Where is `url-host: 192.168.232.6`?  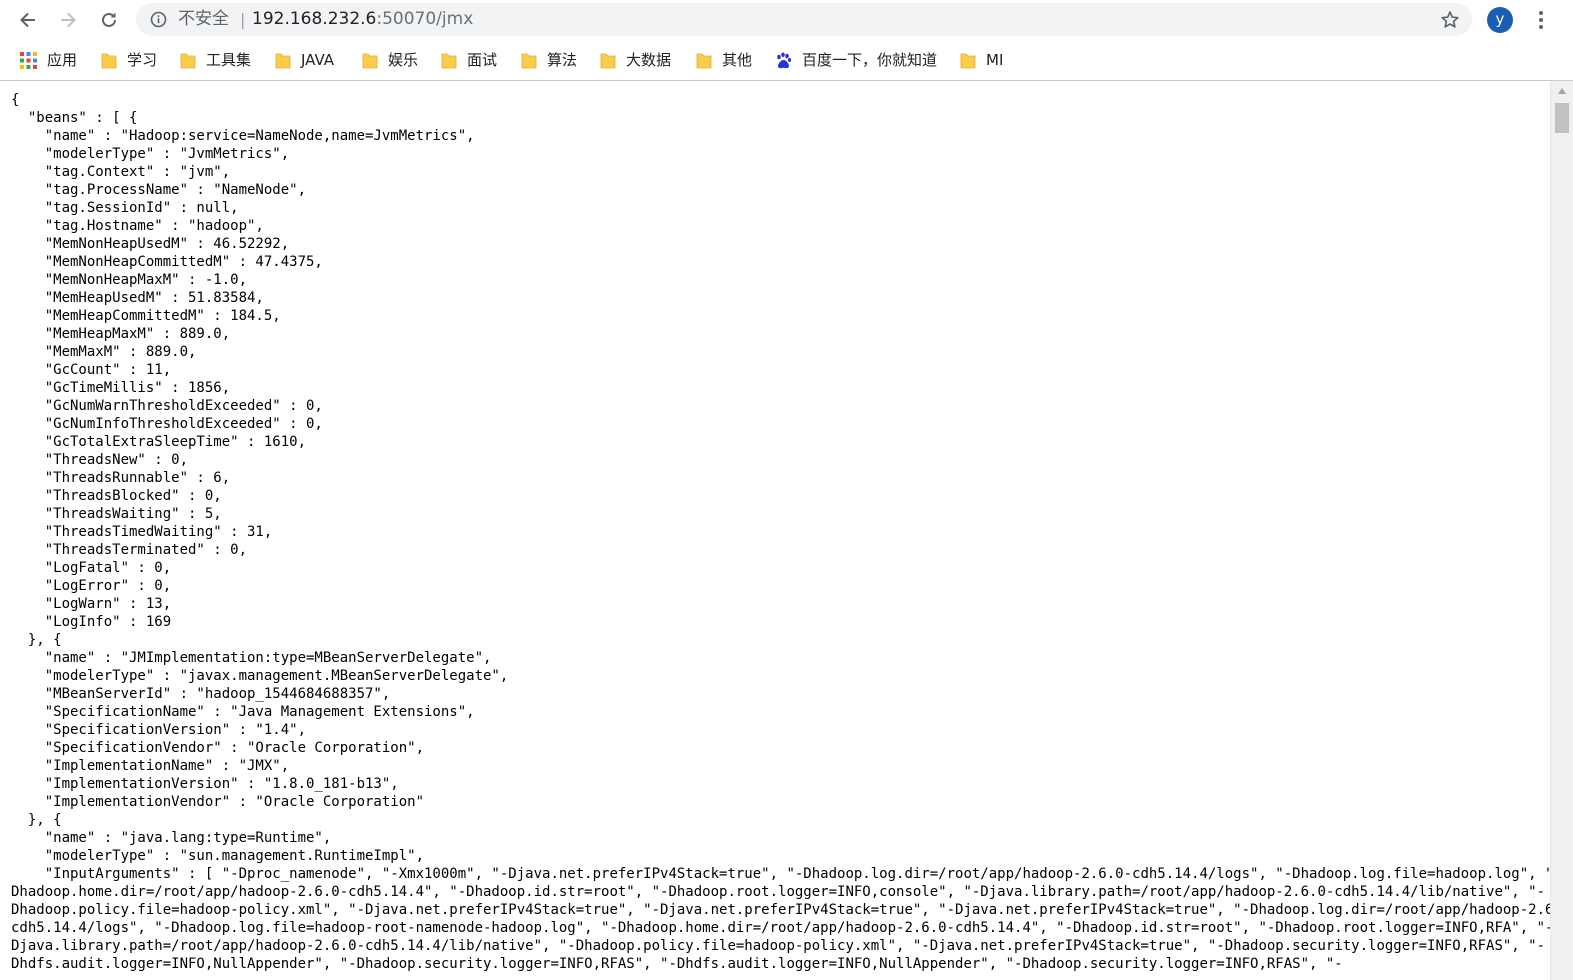
url-host: 192.168.232.6 is located at coordinates (314, 19).